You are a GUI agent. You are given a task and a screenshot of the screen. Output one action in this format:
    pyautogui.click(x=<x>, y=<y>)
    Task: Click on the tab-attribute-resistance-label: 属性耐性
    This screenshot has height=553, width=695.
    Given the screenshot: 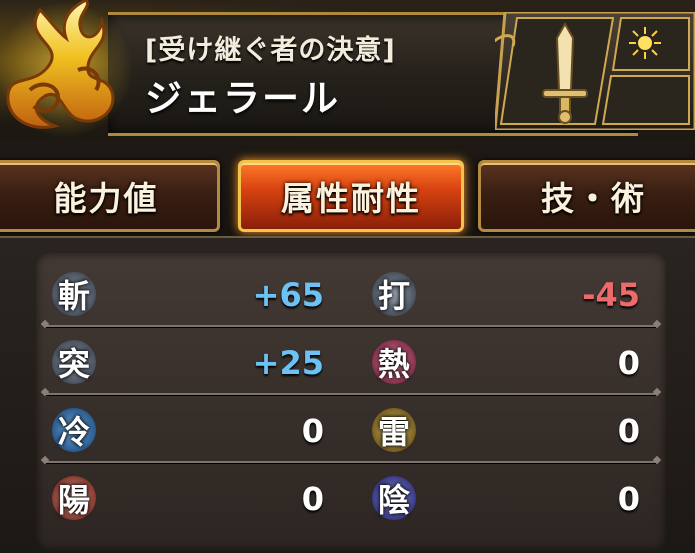 What is the action you would take?
    pyautogui.click(x=351, y=198)
    